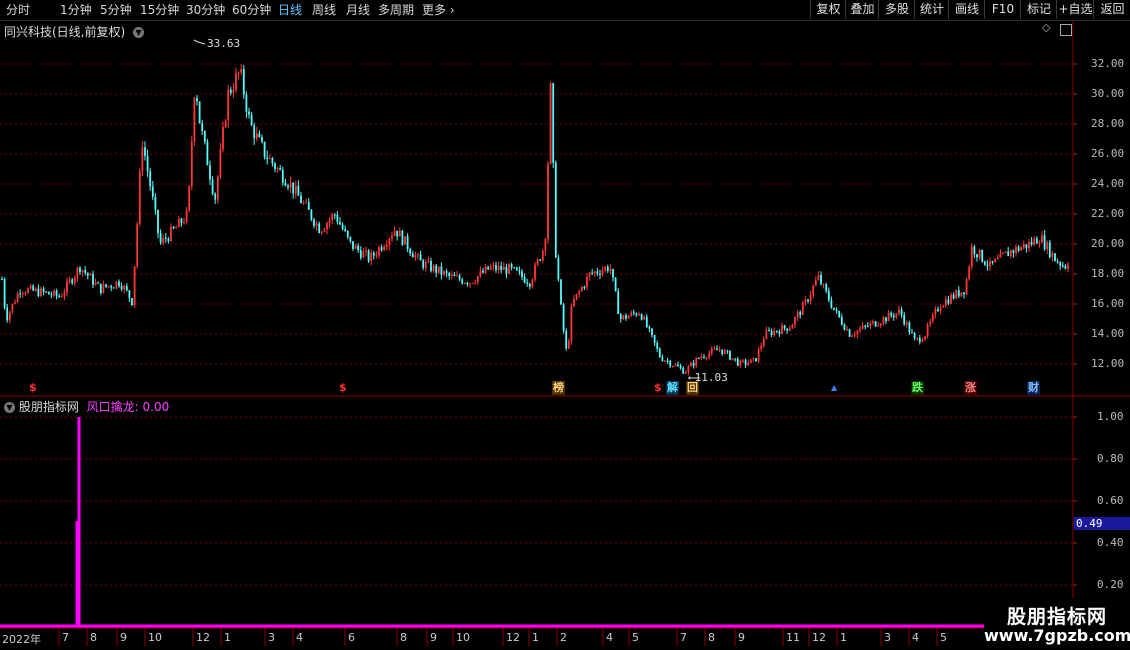 This screenshot has height=650, width=1130. Describe the element at coordinates (1108, 363) in the screenshot. I see `price-axis-label: 12.00` at that location.